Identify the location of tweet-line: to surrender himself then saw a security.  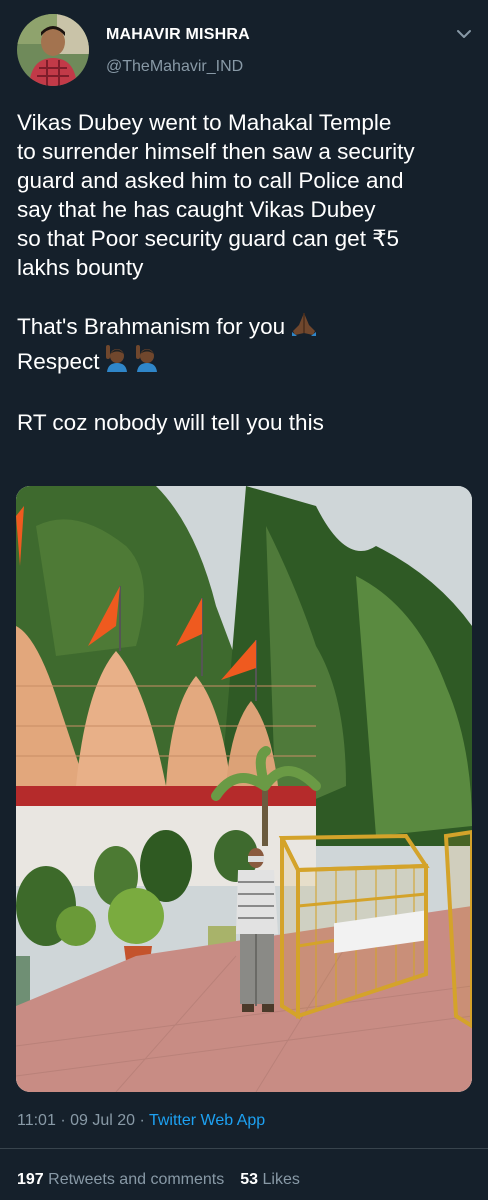
(216, 151).